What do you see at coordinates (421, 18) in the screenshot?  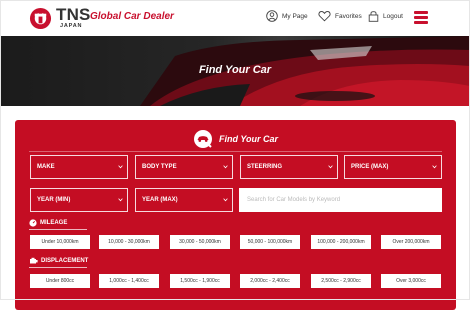 I see `hamburger-icon` at bounding box center [421, 18].